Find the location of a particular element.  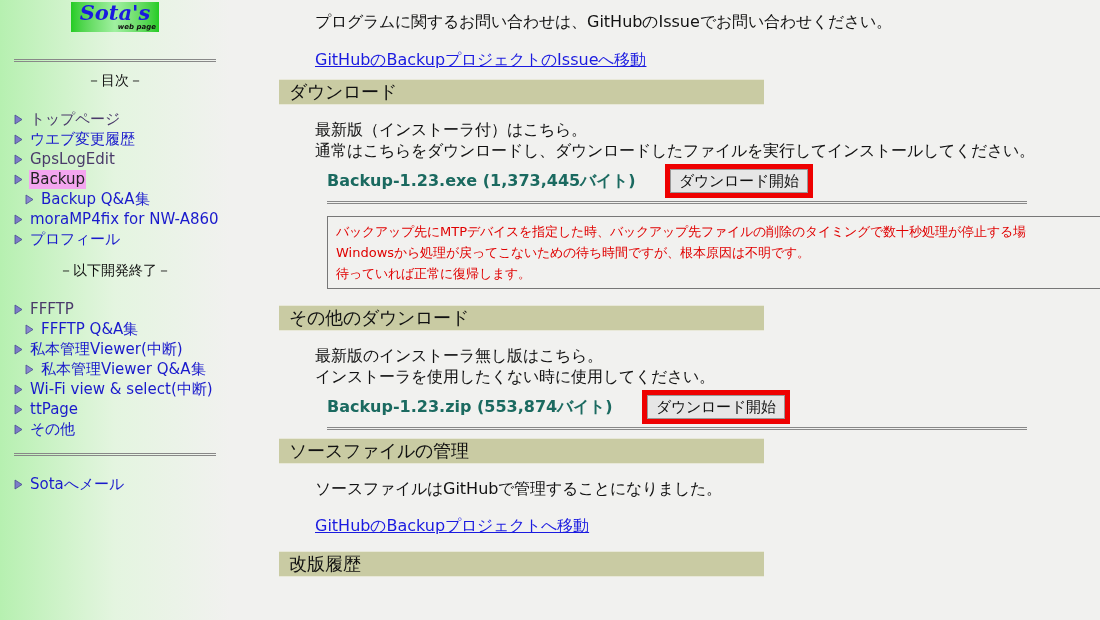

nav-link: Backup Q&A集 is located at coordinates (95, 199).